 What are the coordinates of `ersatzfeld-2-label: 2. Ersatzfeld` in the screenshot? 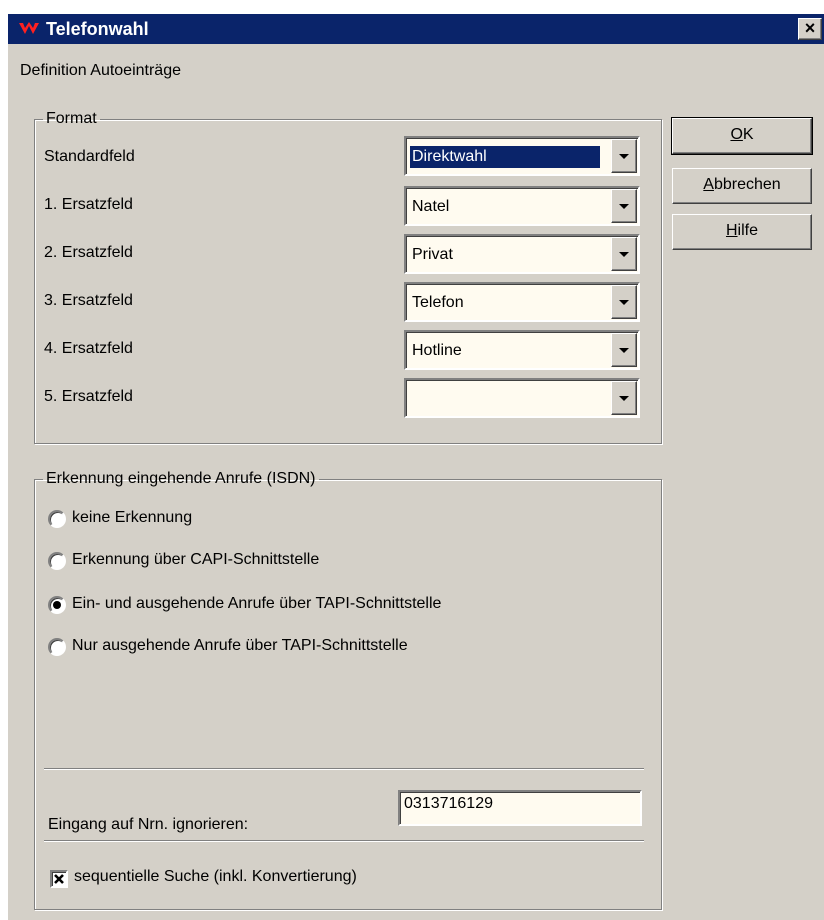 It's located at (88, 252).